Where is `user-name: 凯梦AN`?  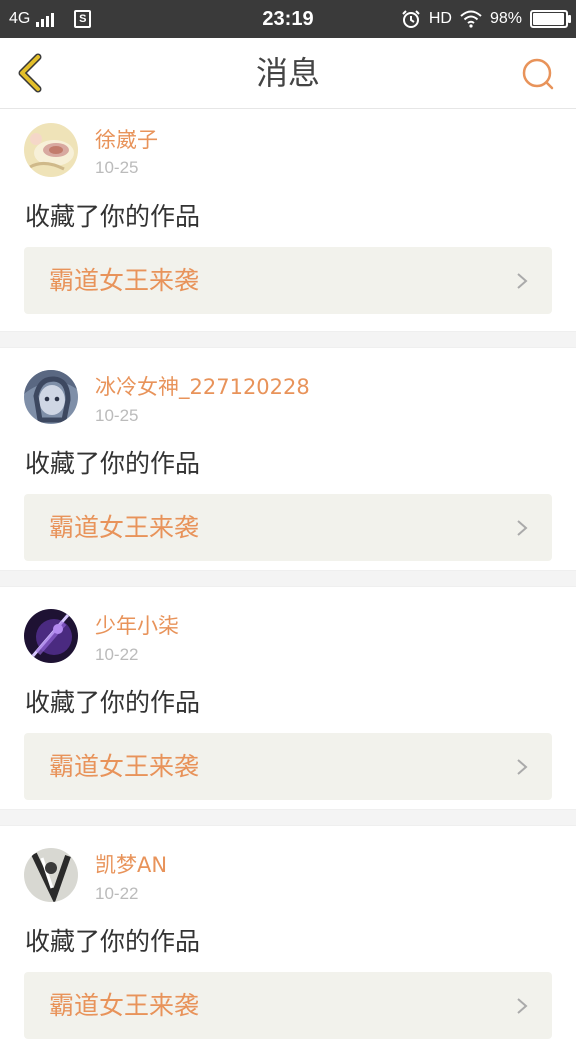 user-name: 凯梦AN is located at coordinates (131, 864).